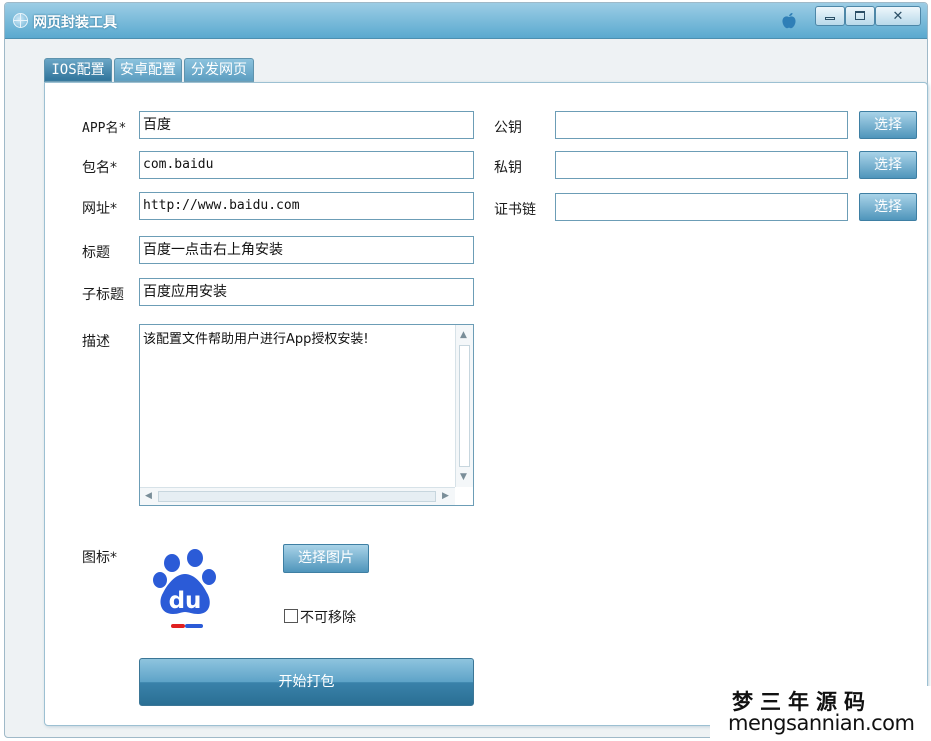  What do you see at coordinates (306, 292) in the screenshot?
I see `subtitle-input: 百度应用安装` at bounding box center [306, 292].